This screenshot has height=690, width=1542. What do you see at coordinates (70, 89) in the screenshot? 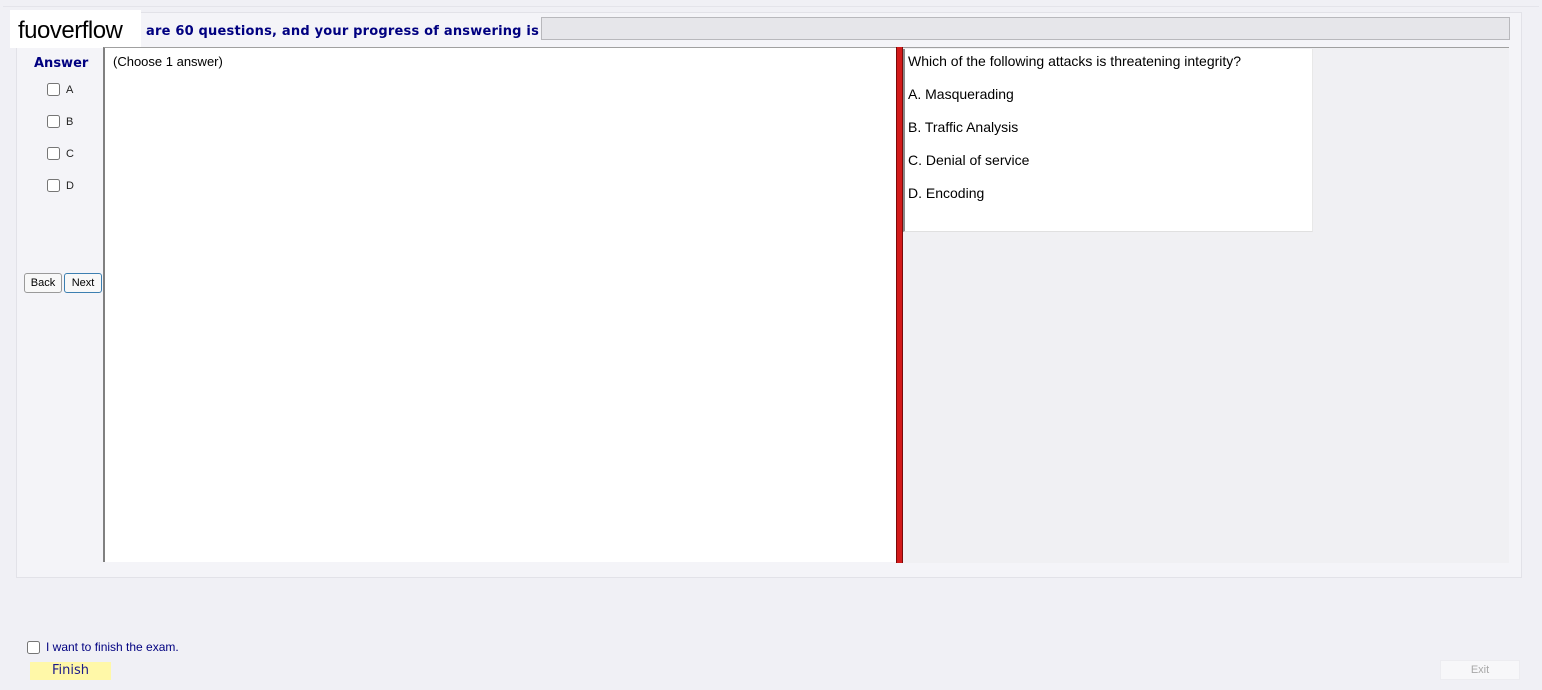
I see `answer-option-label: A` at bounding box center [70, 89].